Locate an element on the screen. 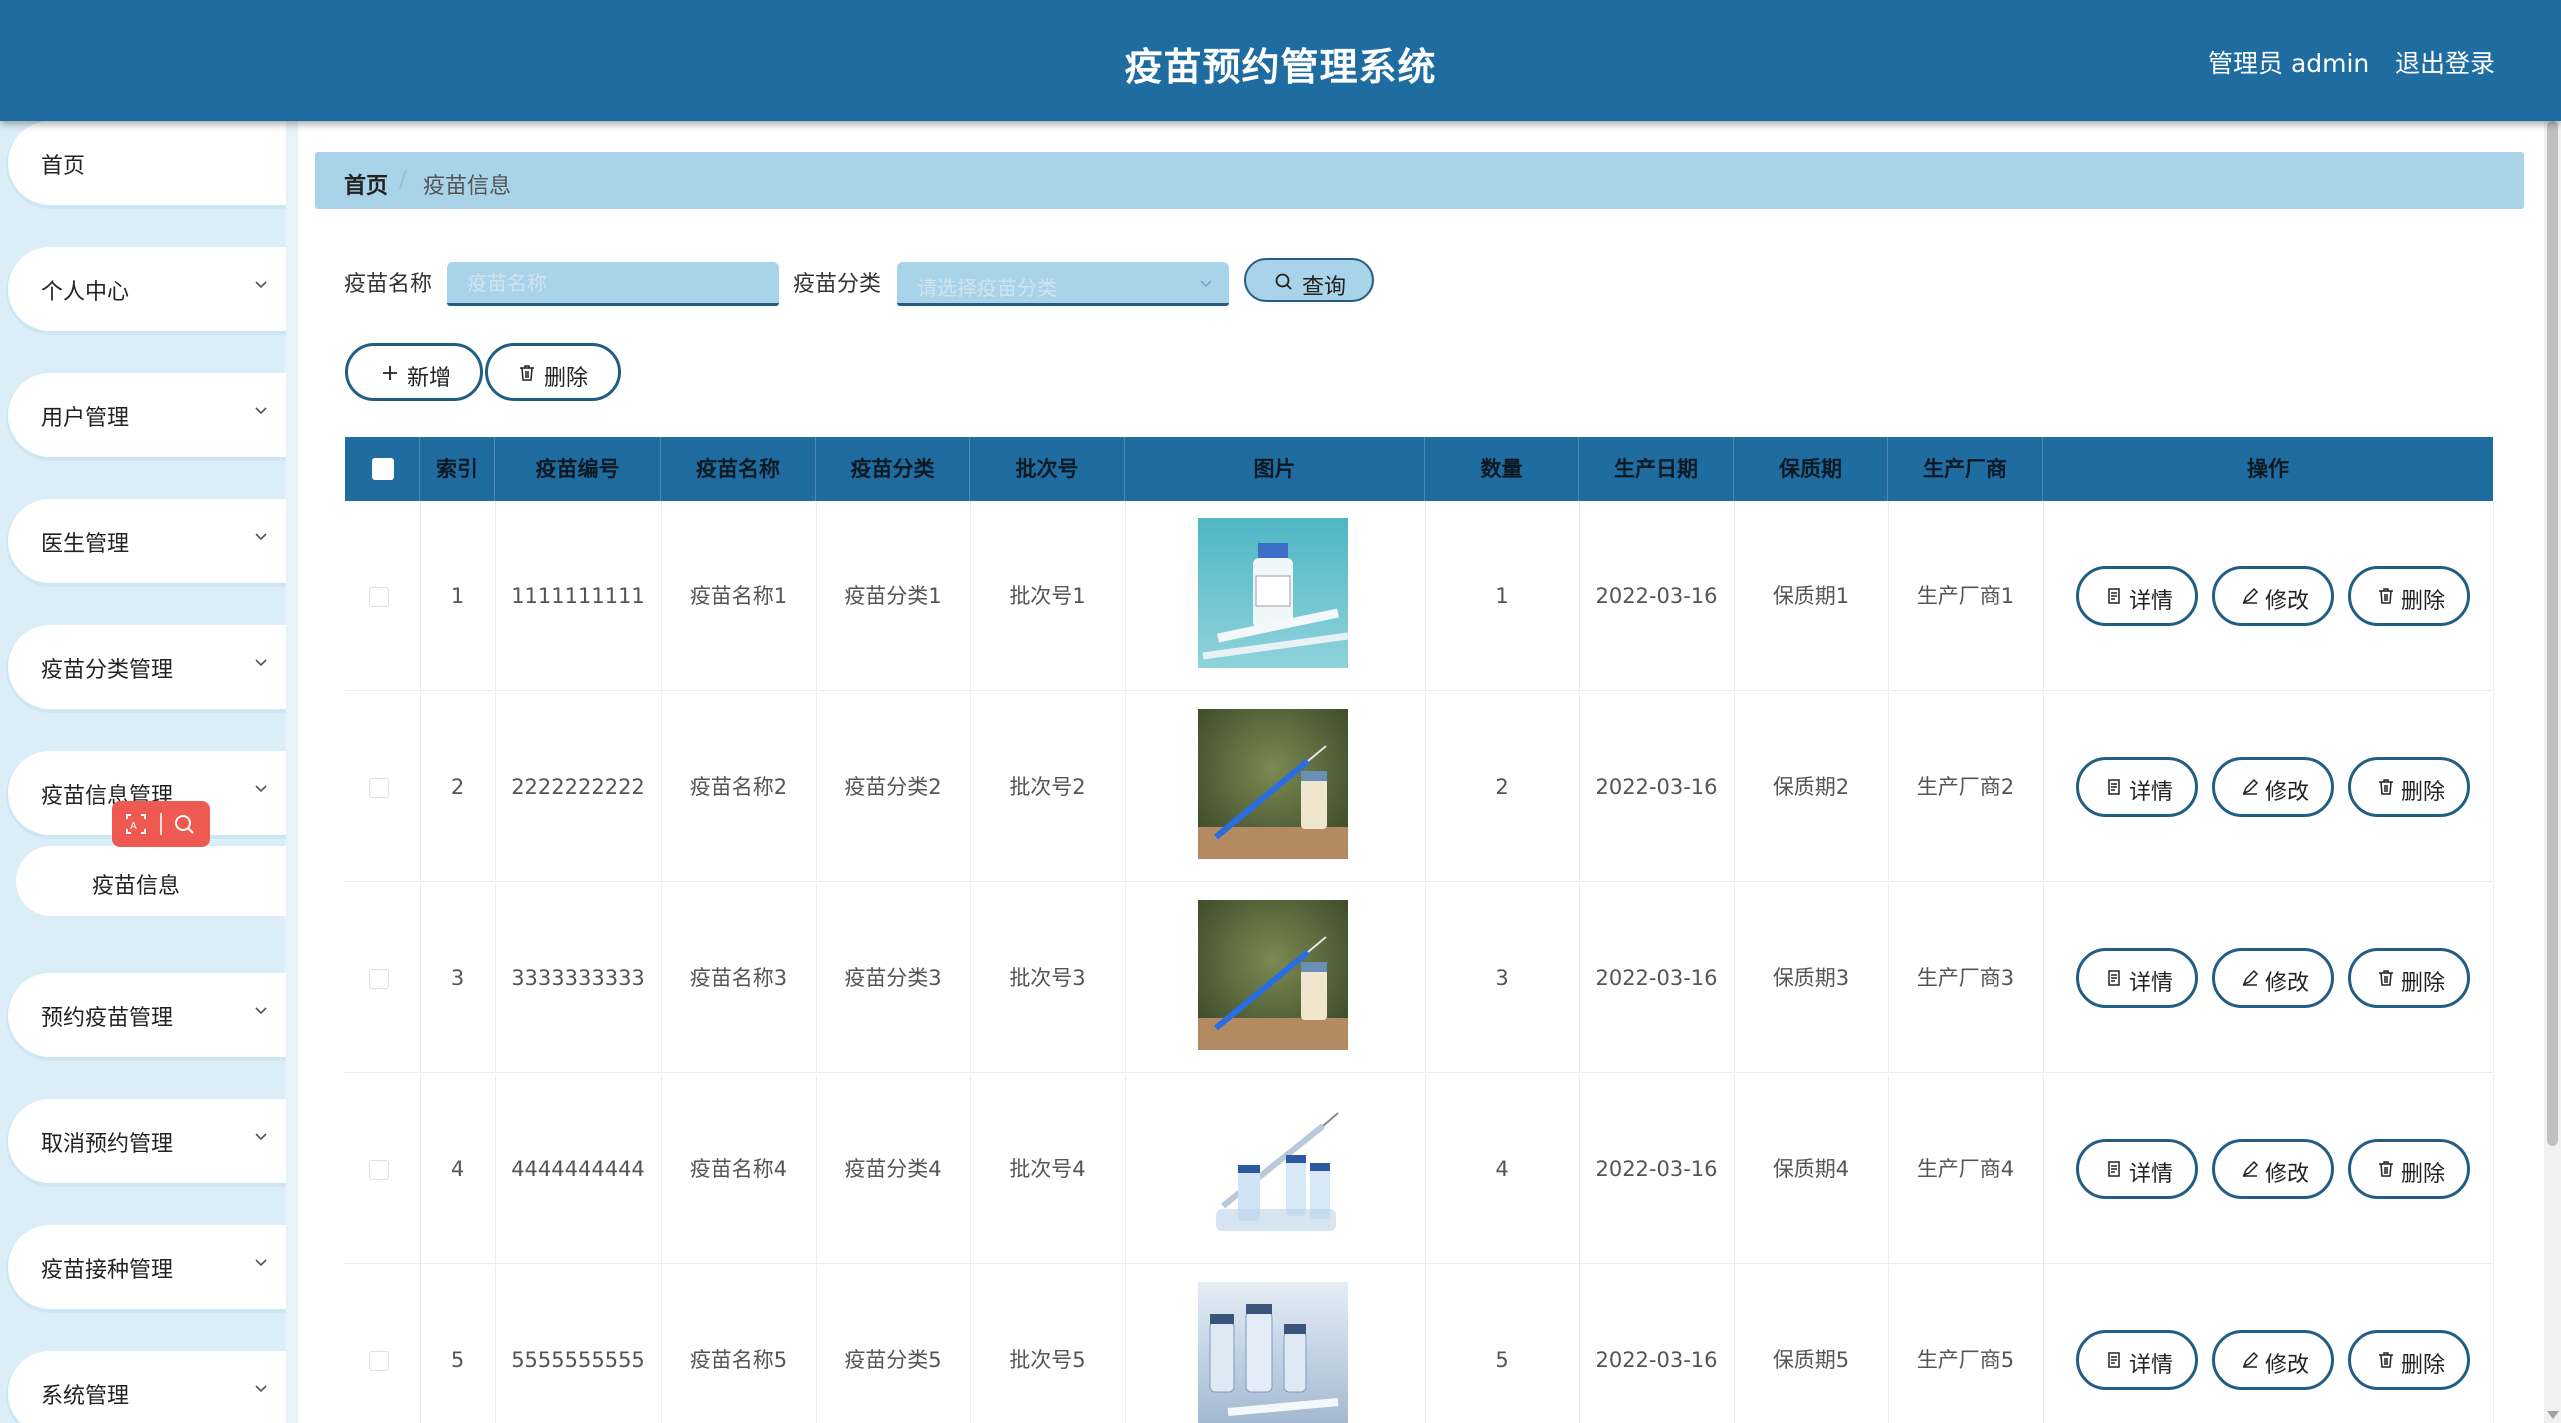 The image size is (2561, 1423). select-all-checkbox is located at coordinates (383, 469).